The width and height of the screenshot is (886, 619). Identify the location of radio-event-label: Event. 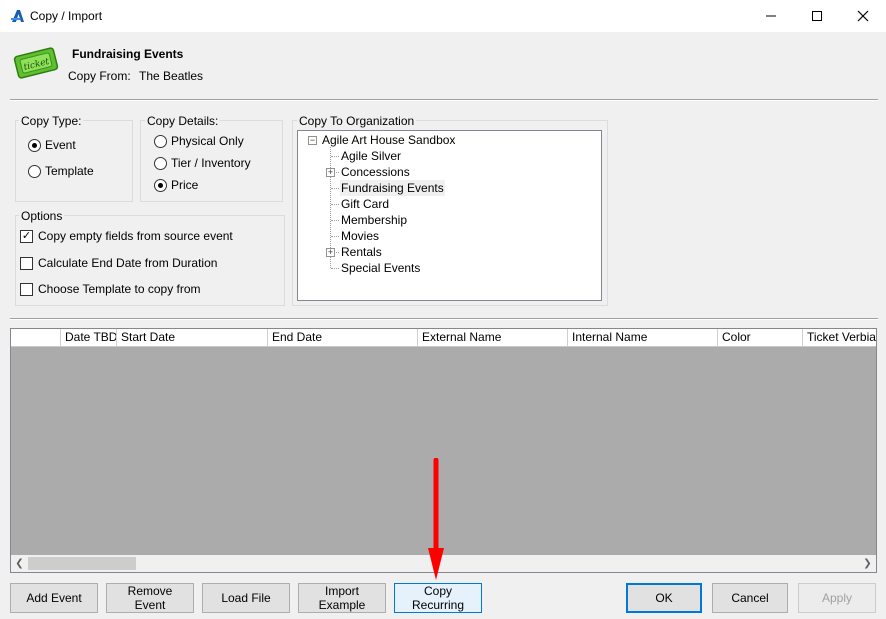
(60, 145).